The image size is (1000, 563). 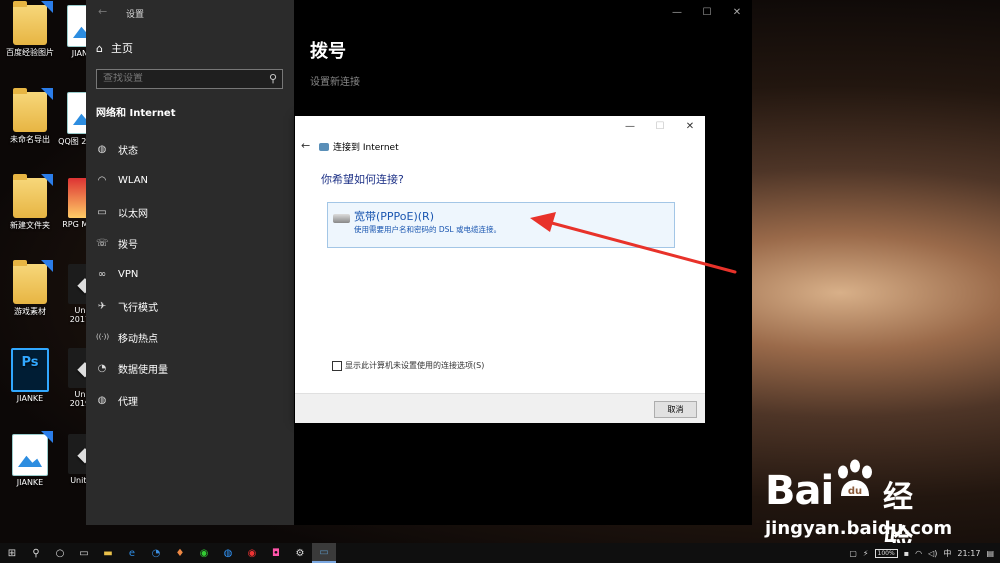 What do you see at coordinates (543, 222) in the screenshot?
I see `annotation-arrow-head` at bounding box center [543, 222].